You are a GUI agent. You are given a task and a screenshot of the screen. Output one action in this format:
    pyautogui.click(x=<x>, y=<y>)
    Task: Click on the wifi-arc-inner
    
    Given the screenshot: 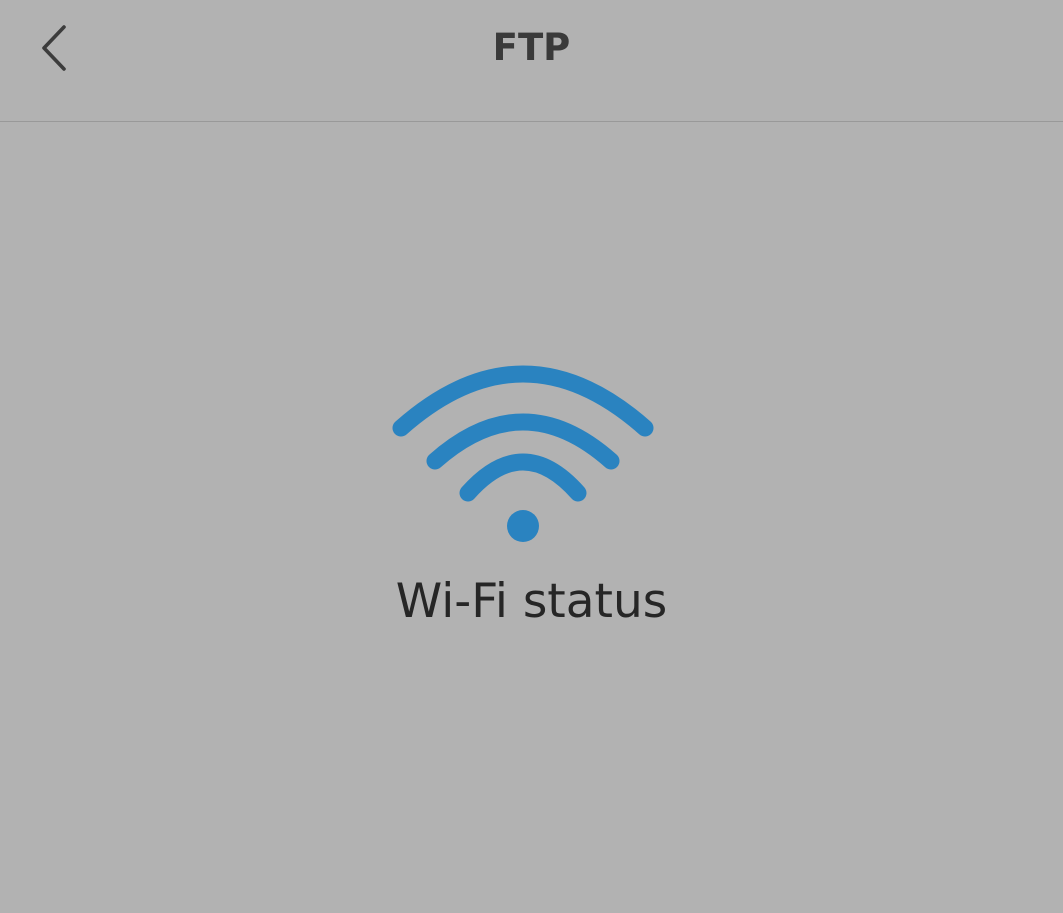 What is the action you would take?
    pyautogui.click(x=523, y=477)
    